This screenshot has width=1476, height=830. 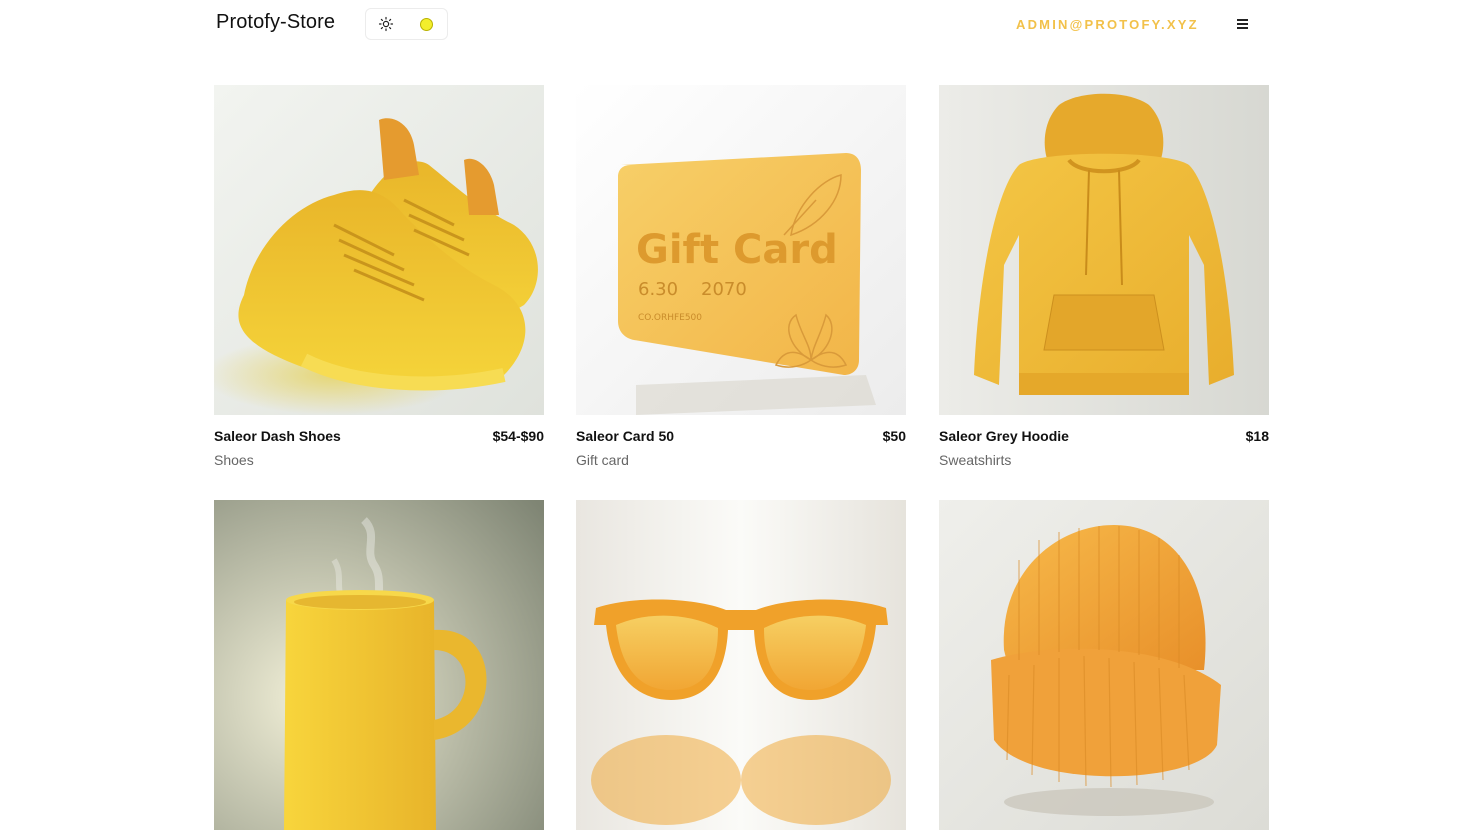 I want to click on product-image-shoes, so click(x=379, y=250).